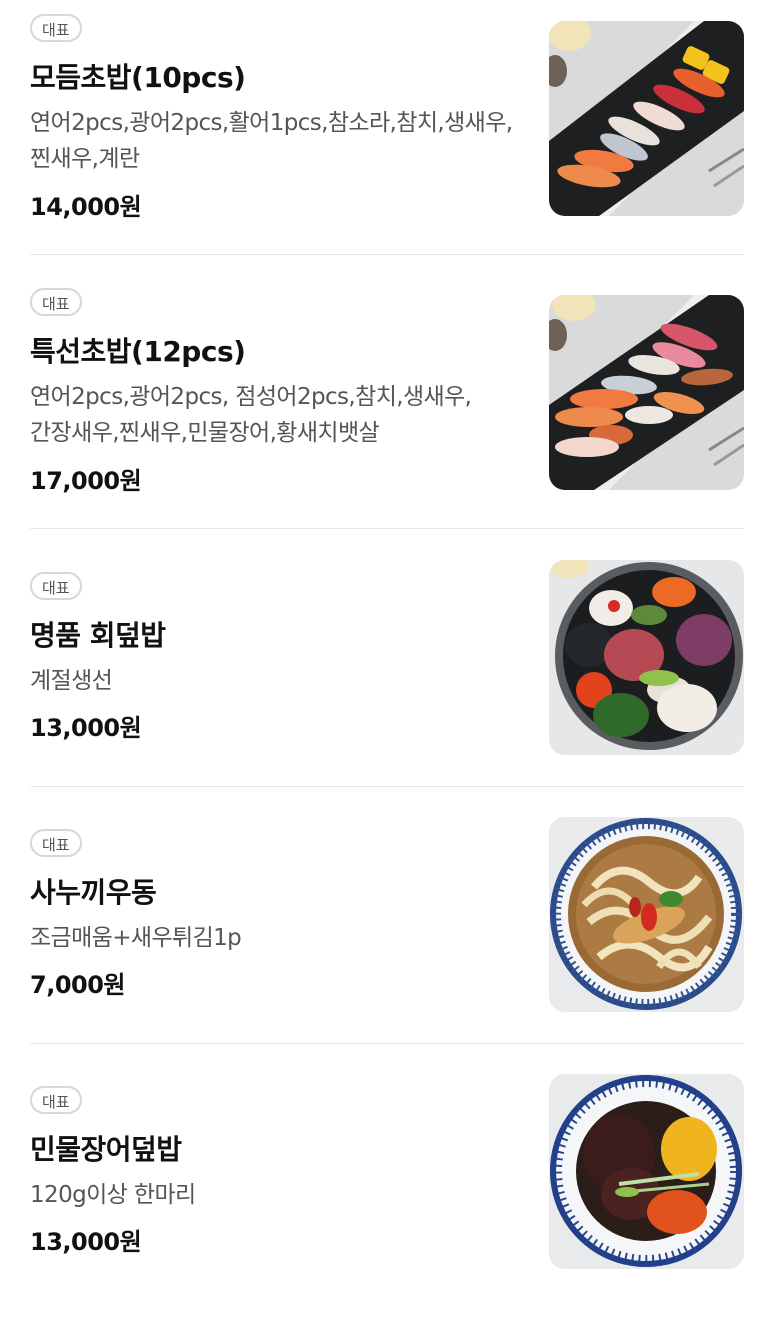 The height and width of the screenshot is (1330, 773). I want to click on menu-item-name: 모듬초밥(10pcs), so click(138, 77).